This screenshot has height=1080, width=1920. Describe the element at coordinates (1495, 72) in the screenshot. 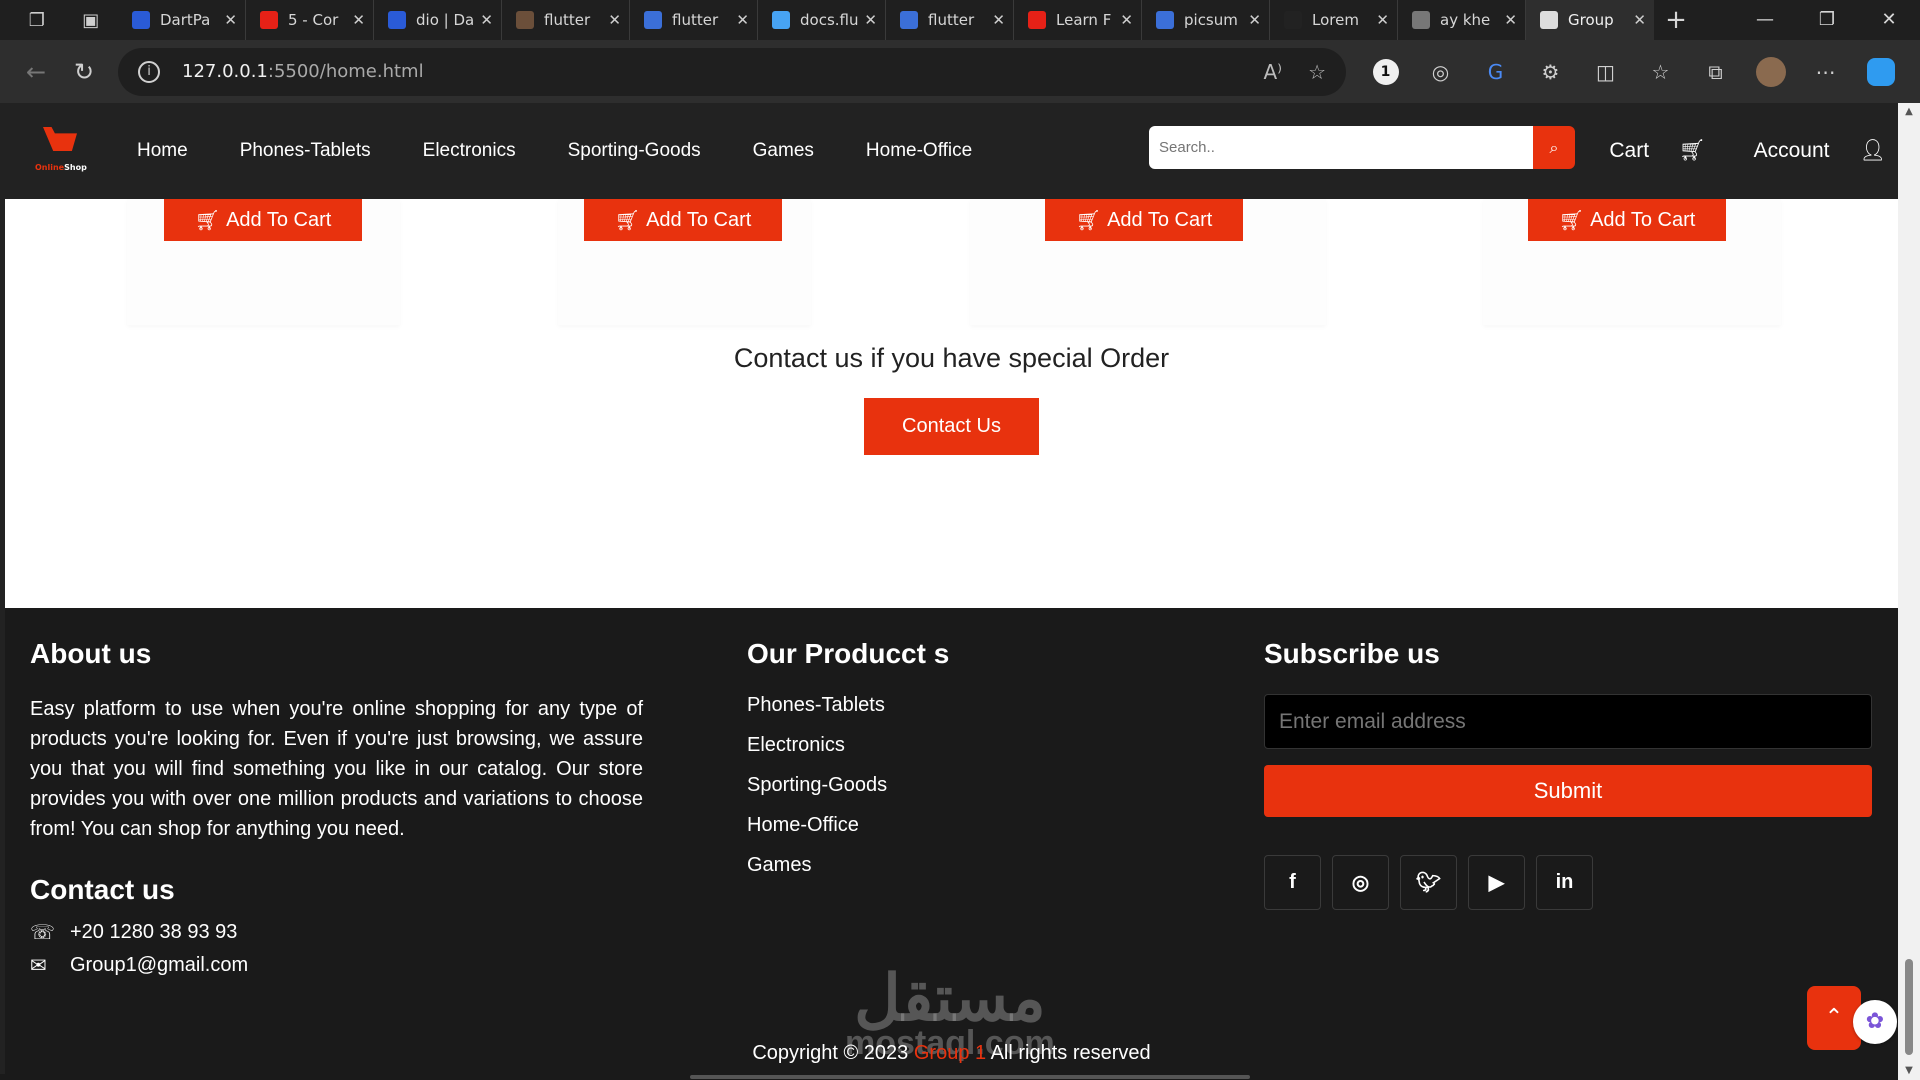

I see `translate-icon: G` at that location.